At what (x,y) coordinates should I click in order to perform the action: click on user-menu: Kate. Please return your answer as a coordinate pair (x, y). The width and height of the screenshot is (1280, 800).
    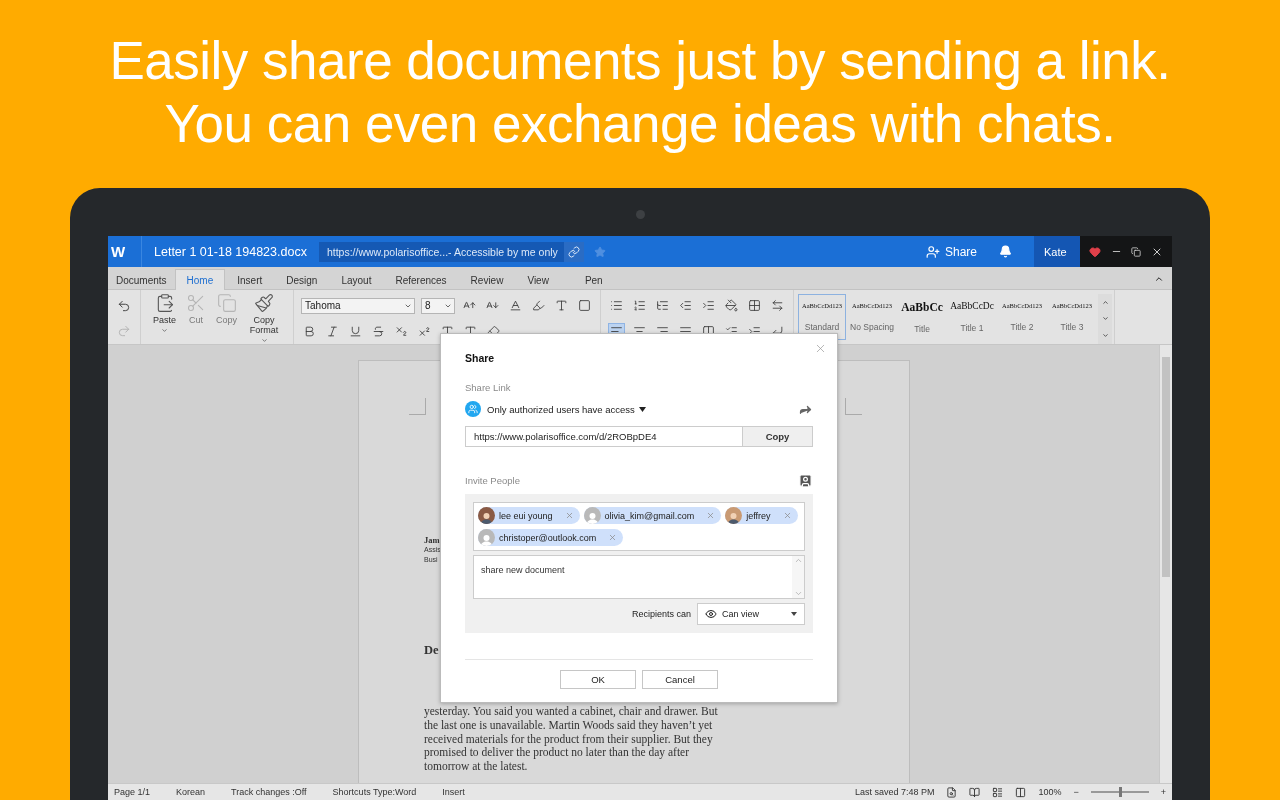
    Looking at the image, I should click on (1057, 251).